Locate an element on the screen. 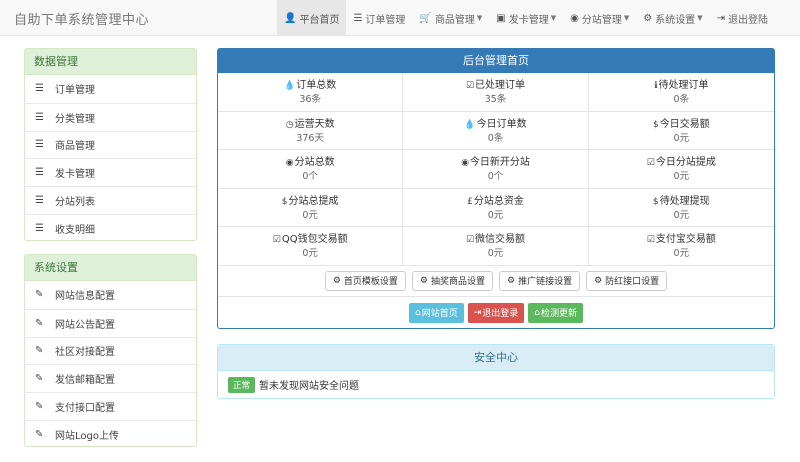 Image resolution: width=800 pixels, height=462 pixels. settings_panel-item-1: ✎ 网站公告配置 is located at coordinates (110, 322).